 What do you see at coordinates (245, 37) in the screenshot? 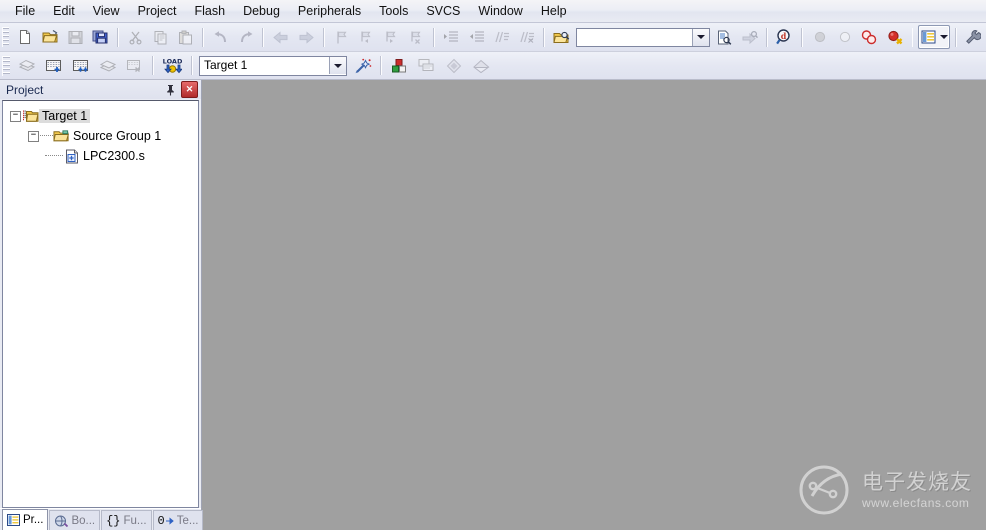
I see `redo-button` at bounding box center [245, 37].